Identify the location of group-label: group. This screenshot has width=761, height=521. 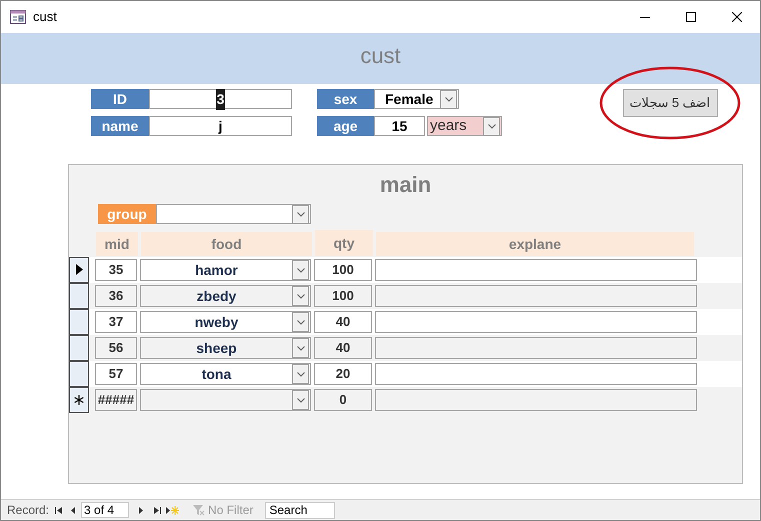
(127, 214).